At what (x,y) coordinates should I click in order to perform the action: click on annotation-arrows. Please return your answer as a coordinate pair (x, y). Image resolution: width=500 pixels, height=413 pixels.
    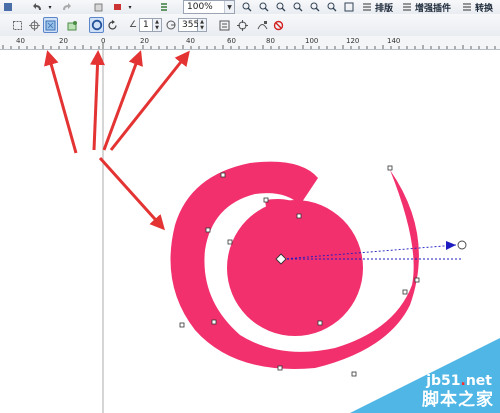
    Looking at the image, I should click on (117, 140).